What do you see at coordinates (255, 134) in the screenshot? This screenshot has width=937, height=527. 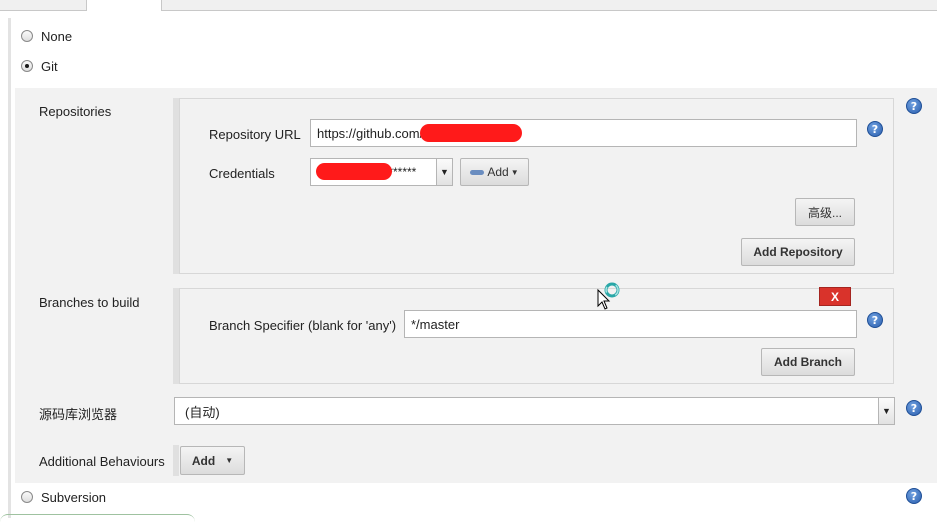 I see `repository-url-label: Repository URL` at bounding box center [255, 134].